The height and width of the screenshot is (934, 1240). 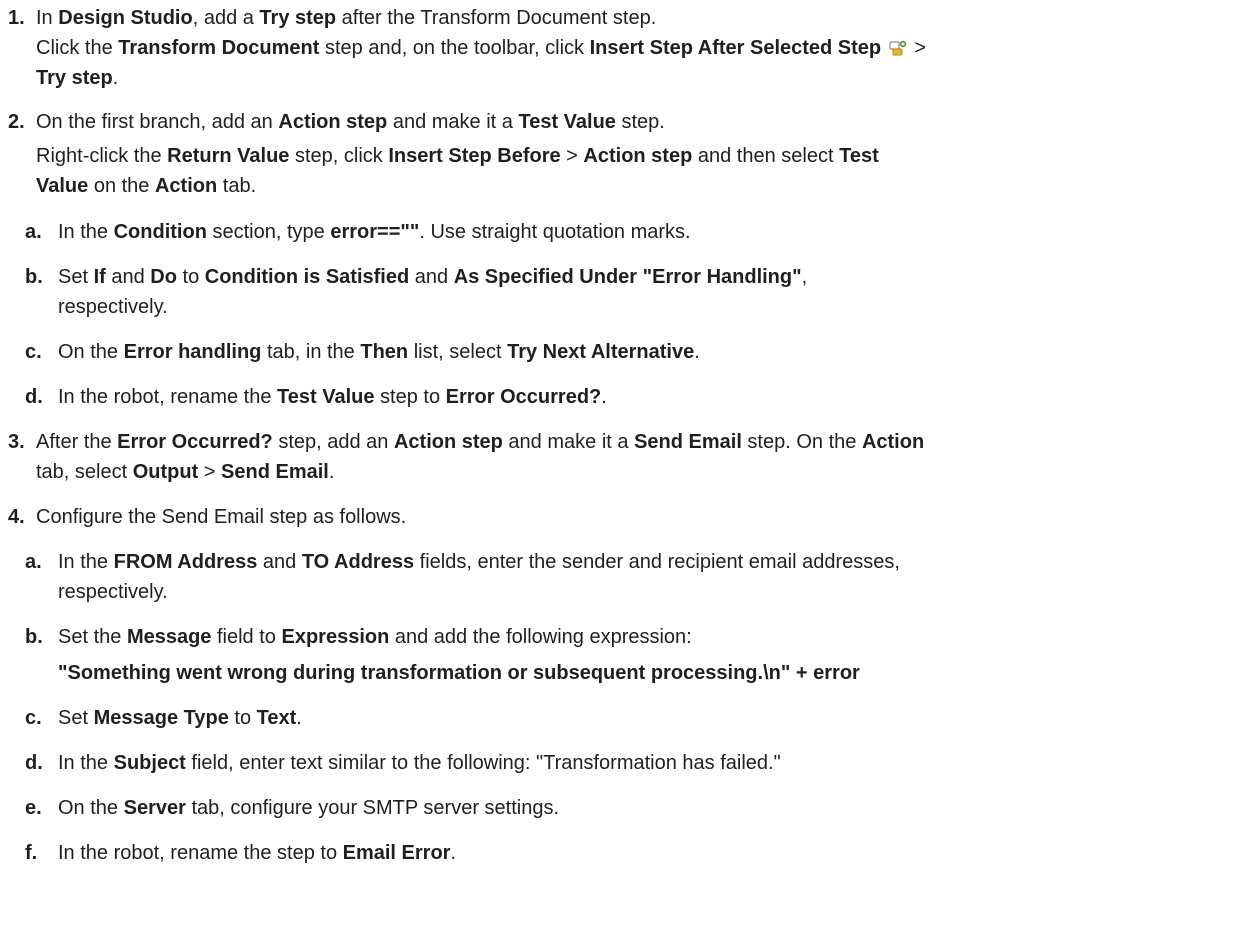 What do you see at coordinates (31, 853) in the screenshot?
I see `substep-letter: f.` at bounding box center [31, 853].